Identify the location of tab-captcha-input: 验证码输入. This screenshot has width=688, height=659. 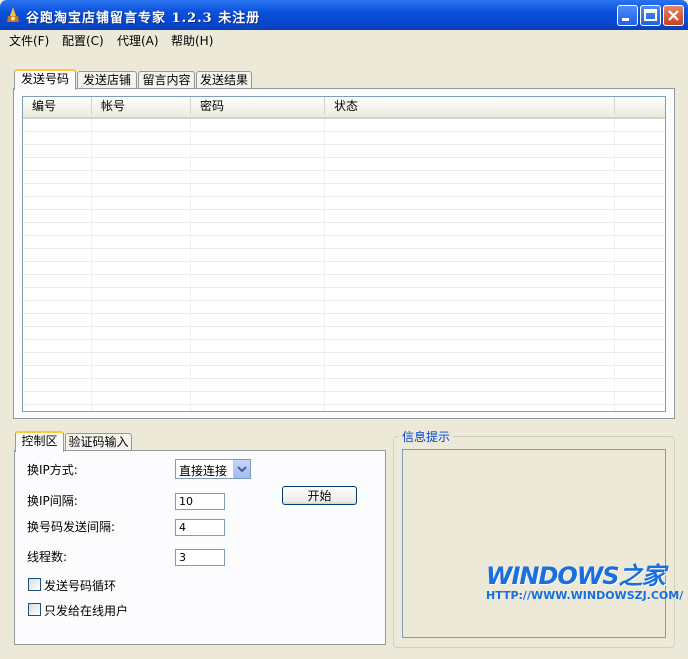
(98, 442).